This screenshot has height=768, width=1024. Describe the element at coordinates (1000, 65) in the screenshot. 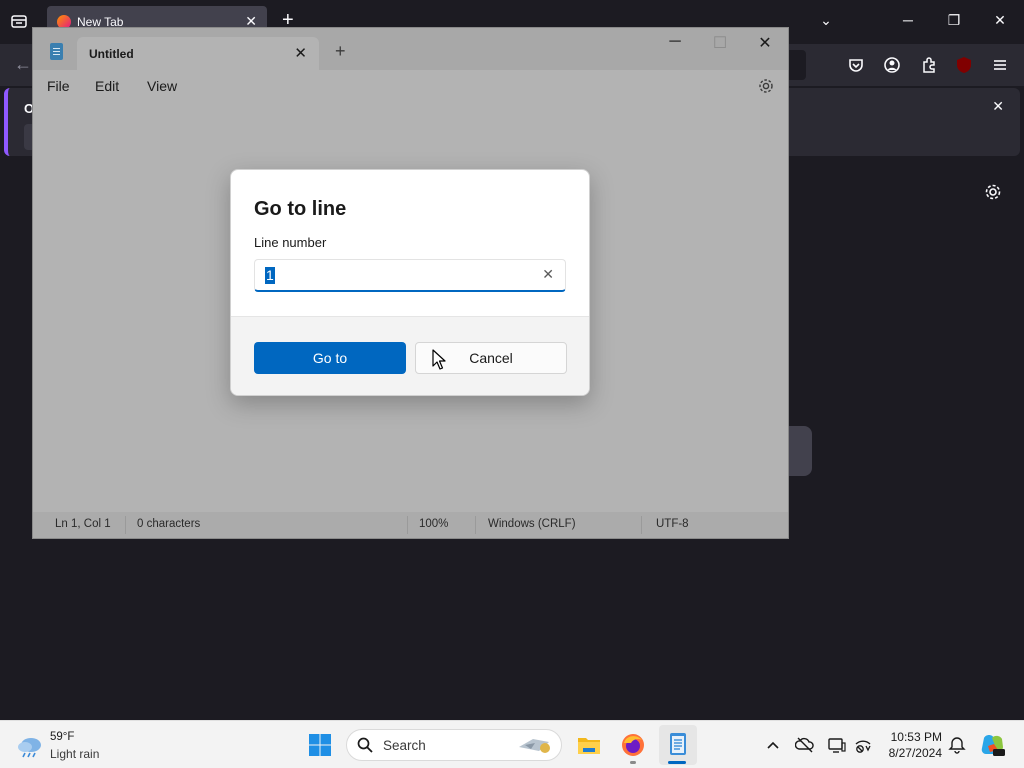

I see `hamburger-menu-icon` at that location.